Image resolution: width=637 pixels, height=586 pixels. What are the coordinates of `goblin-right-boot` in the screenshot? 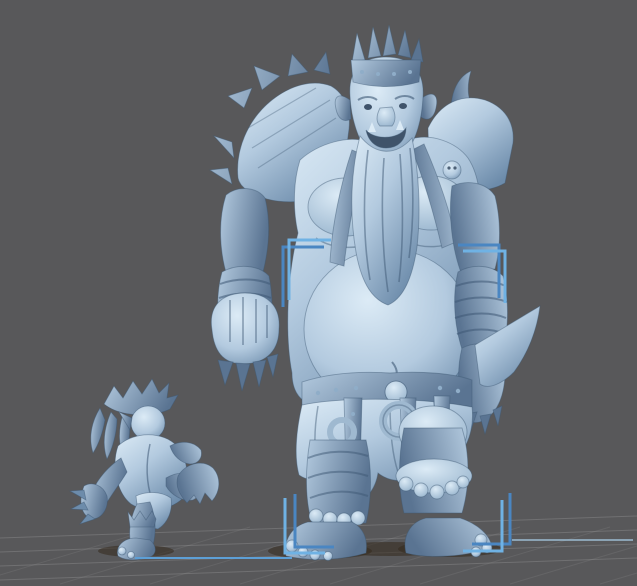 It's located at (198, 483).